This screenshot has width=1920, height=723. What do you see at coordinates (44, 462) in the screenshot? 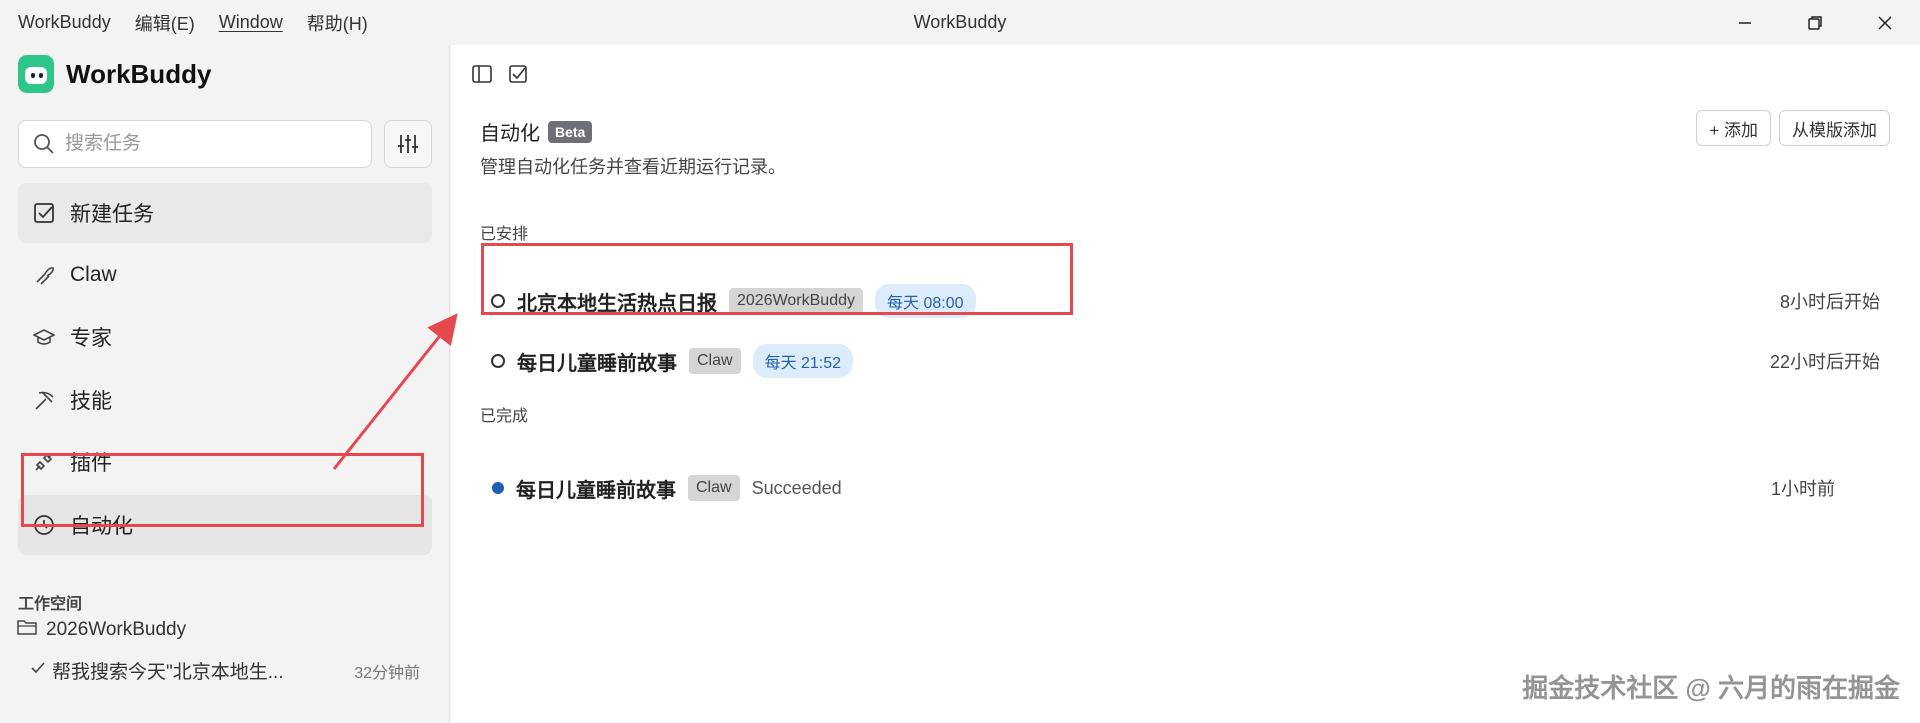
I see `plug-icon` at bounding box center [44, 462].